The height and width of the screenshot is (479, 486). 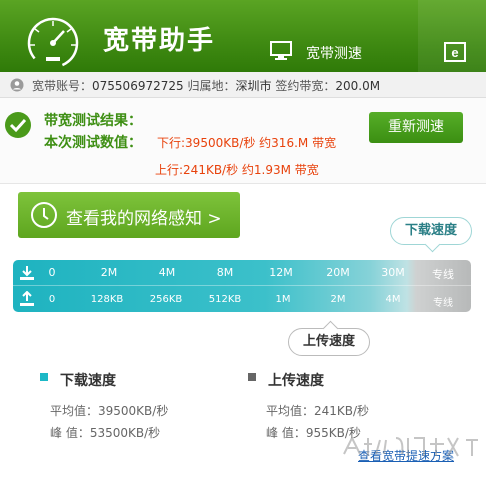 I want to click on download-result: 下行:39500KB/秒 约316.M 带宽, so click(x=247, y=143).